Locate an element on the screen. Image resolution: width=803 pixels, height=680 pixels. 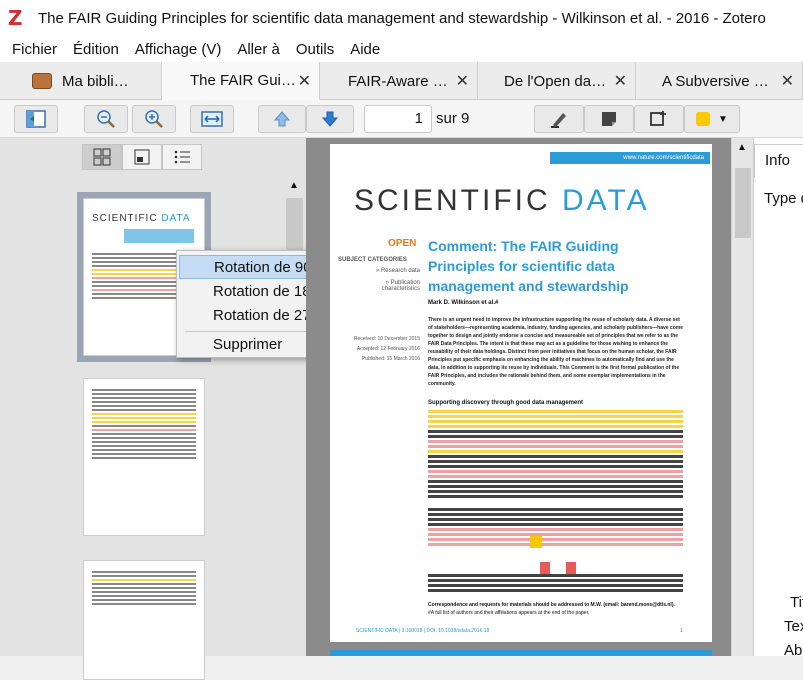
tab-fair-principles: The FAIR Gui… ✕ is located at coordinates (241, 81).